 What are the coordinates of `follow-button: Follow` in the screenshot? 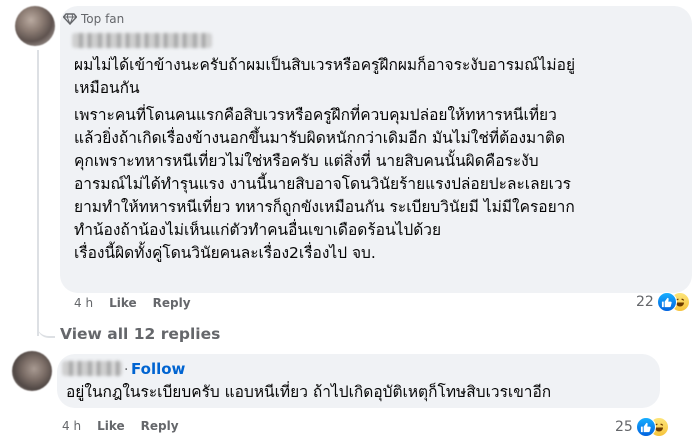 It's located at (158, 369).